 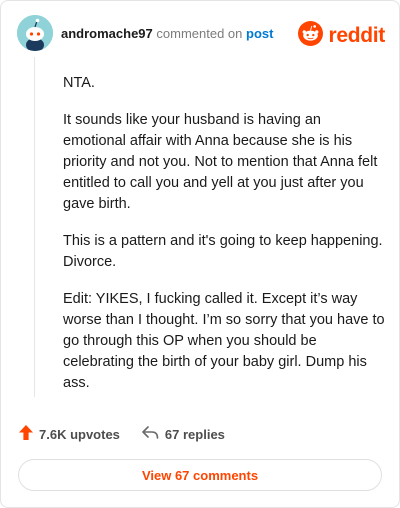 I want to click on comment-actions: 7.6K upvotes 67 replies, so click(x=122, y=434).